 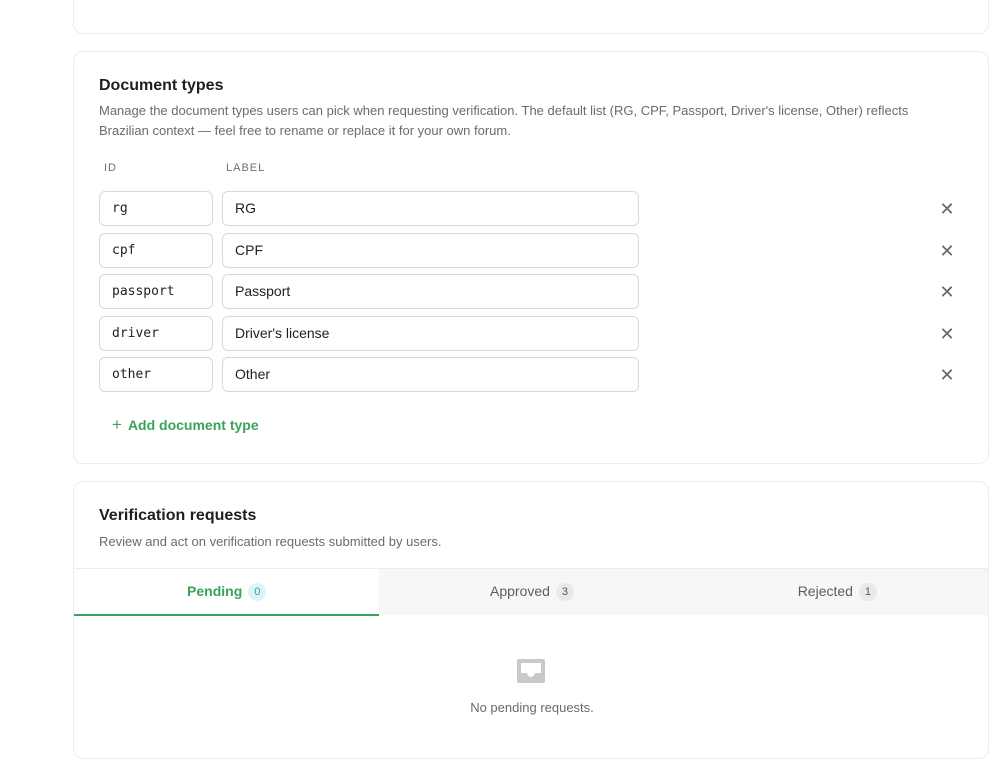 What do you see at coordinates (156, 374) in the screenshot?
I see `document-type-id-input: other` at bounding box center [156, 374].